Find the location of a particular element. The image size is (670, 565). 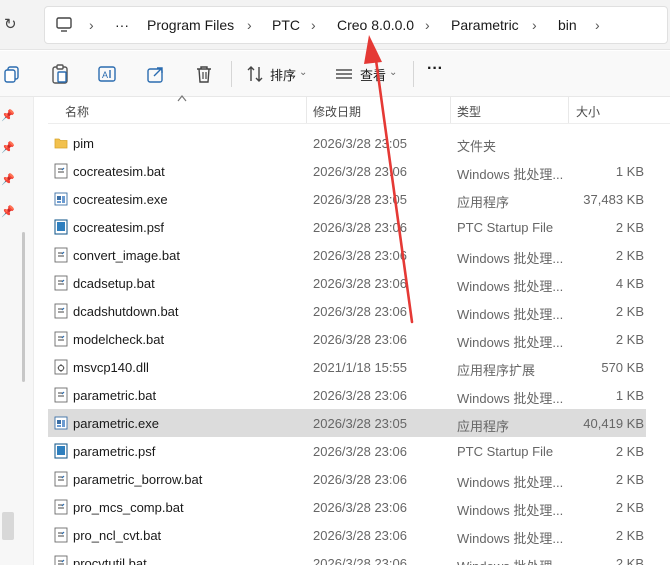

file-size: 570 KB is located at coordinates (622, 367).